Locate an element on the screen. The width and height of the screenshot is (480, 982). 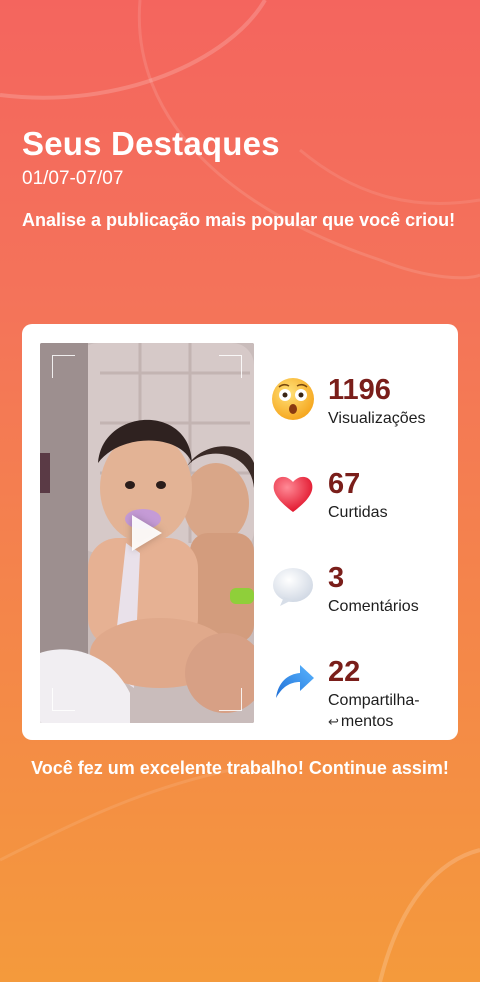
wrap-arrow-icon: ↩ is located at coordinates (333, 721).